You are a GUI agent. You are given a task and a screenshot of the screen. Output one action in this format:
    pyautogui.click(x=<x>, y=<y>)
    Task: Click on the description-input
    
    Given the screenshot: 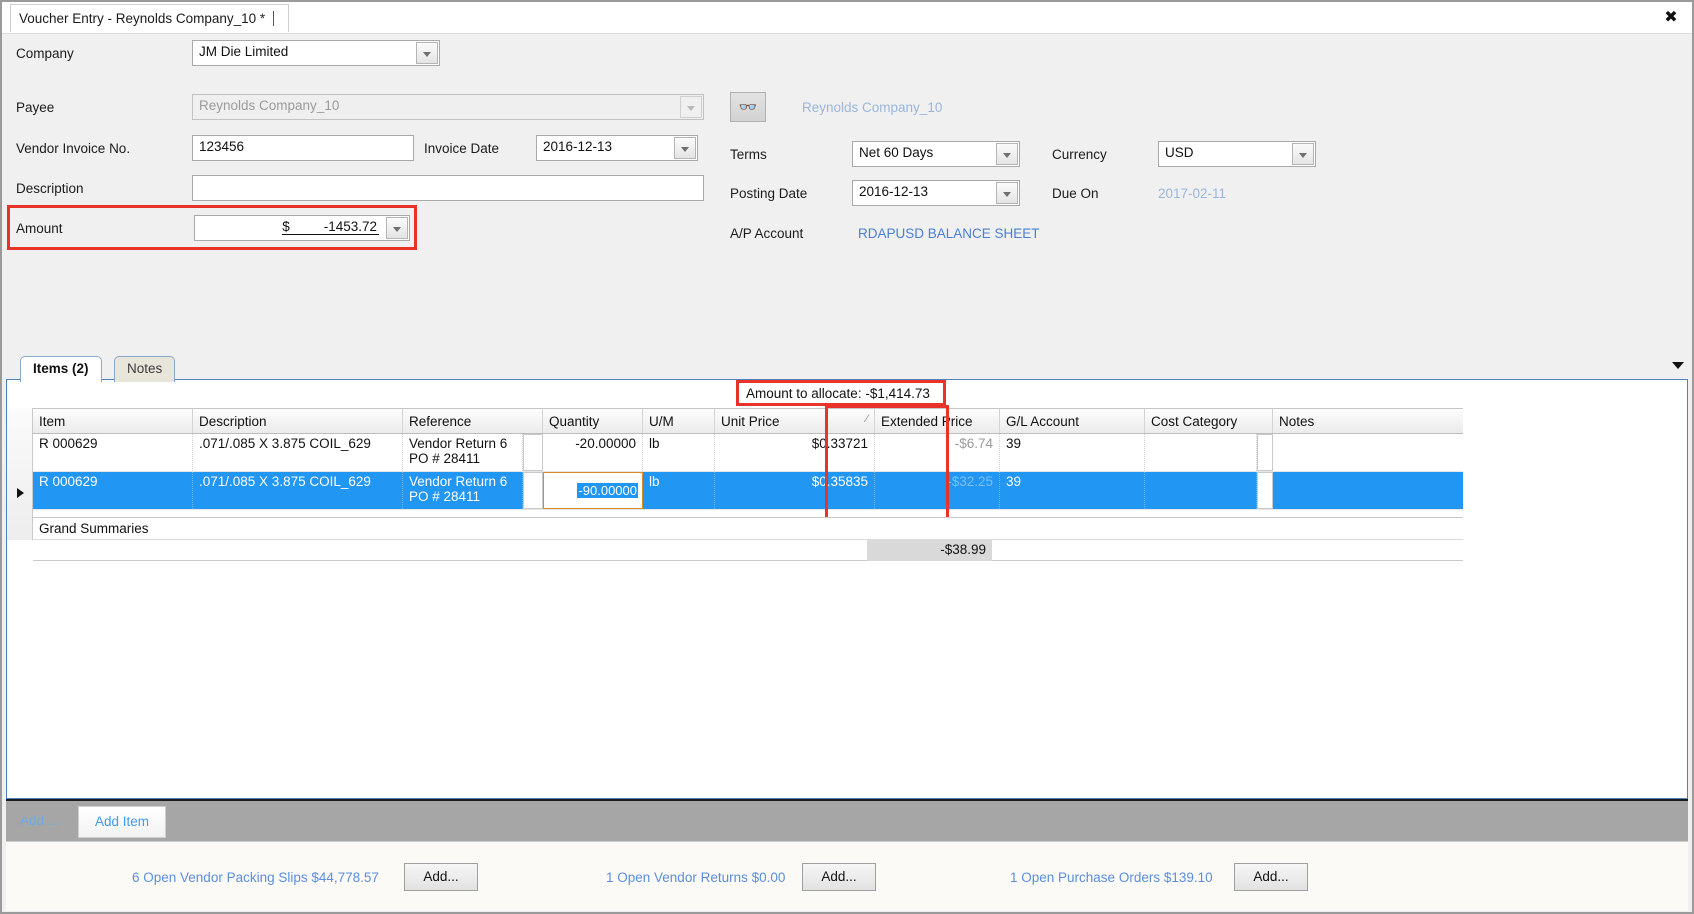 What is the action you would take?
    pyautogui.click(x=448, y=188)
    